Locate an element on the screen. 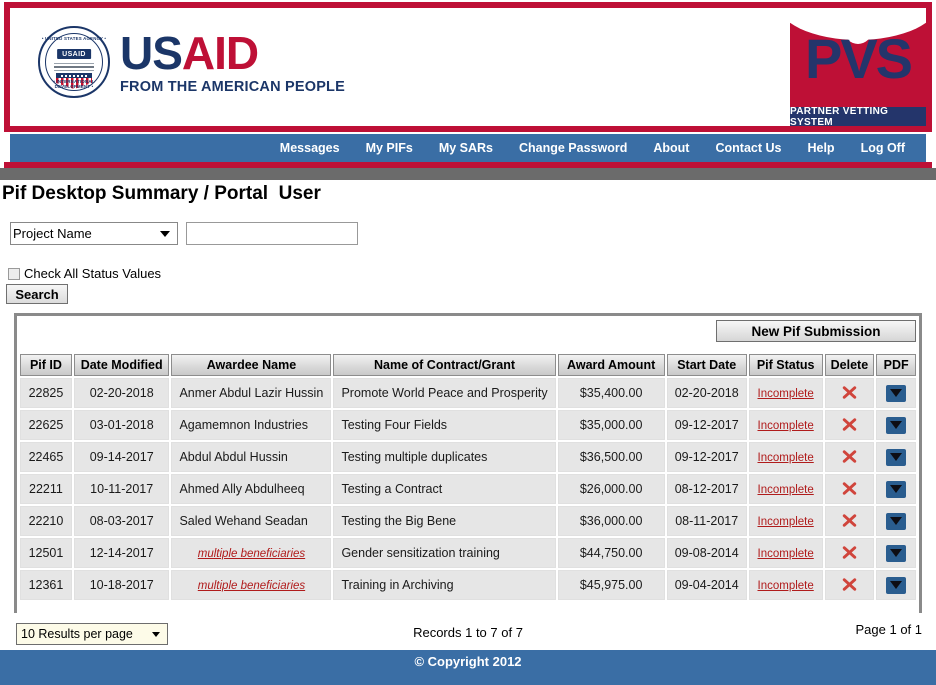  new-pif-submission-button: New Pif Submission is located at coordinates (816, 331).